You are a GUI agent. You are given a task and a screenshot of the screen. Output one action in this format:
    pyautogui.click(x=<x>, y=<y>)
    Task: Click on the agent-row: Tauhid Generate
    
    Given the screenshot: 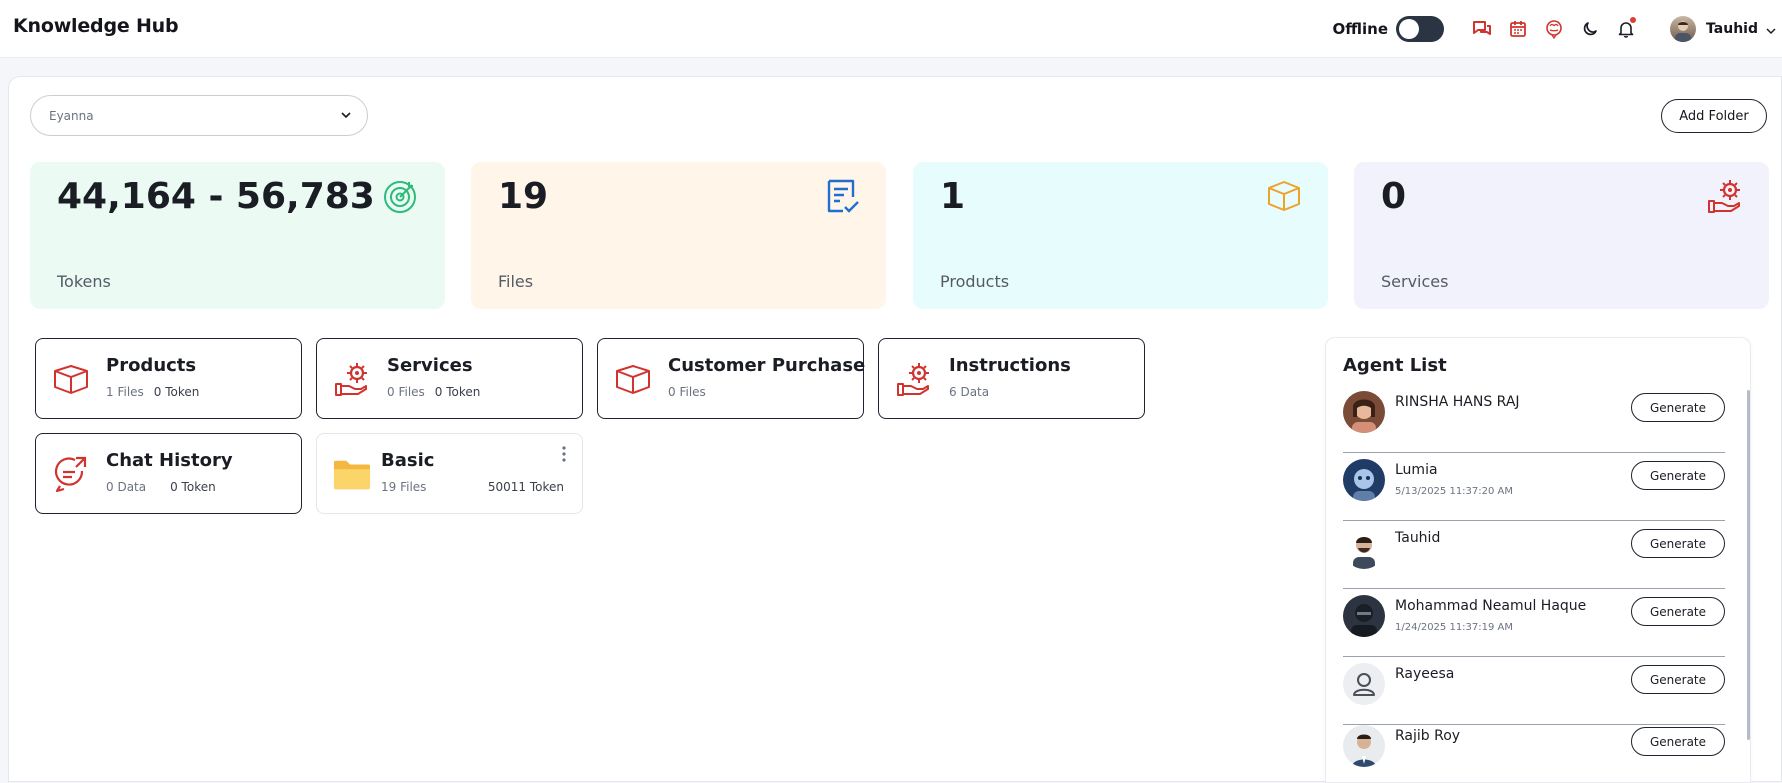 What is the action you would take?
    pyautogui.click(x=1534, y=558)
    